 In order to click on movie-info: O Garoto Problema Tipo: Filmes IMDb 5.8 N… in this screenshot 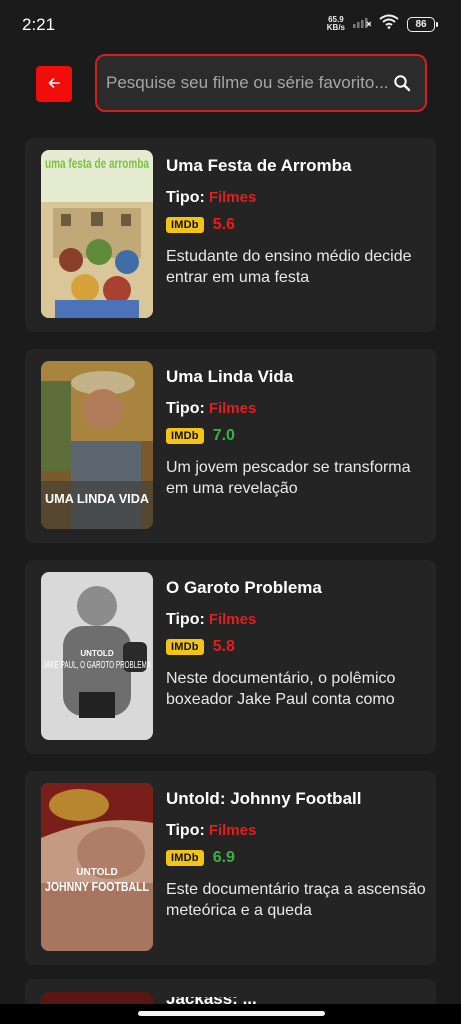, I will do `click(297, 644)`.